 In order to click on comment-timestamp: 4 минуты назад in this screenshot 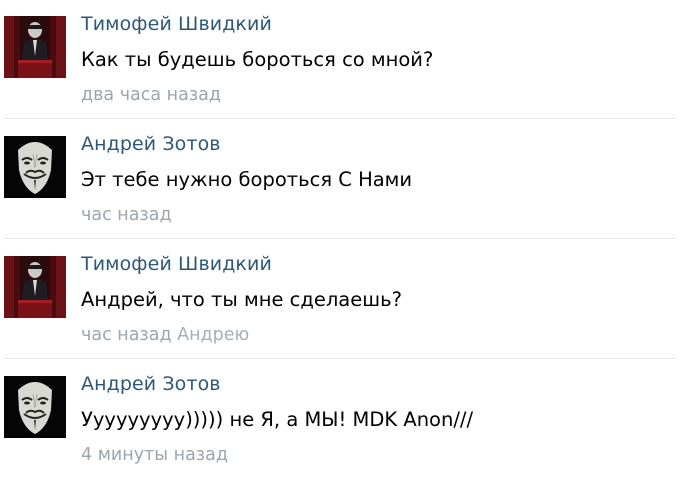, I will do `click(154, 455)`.